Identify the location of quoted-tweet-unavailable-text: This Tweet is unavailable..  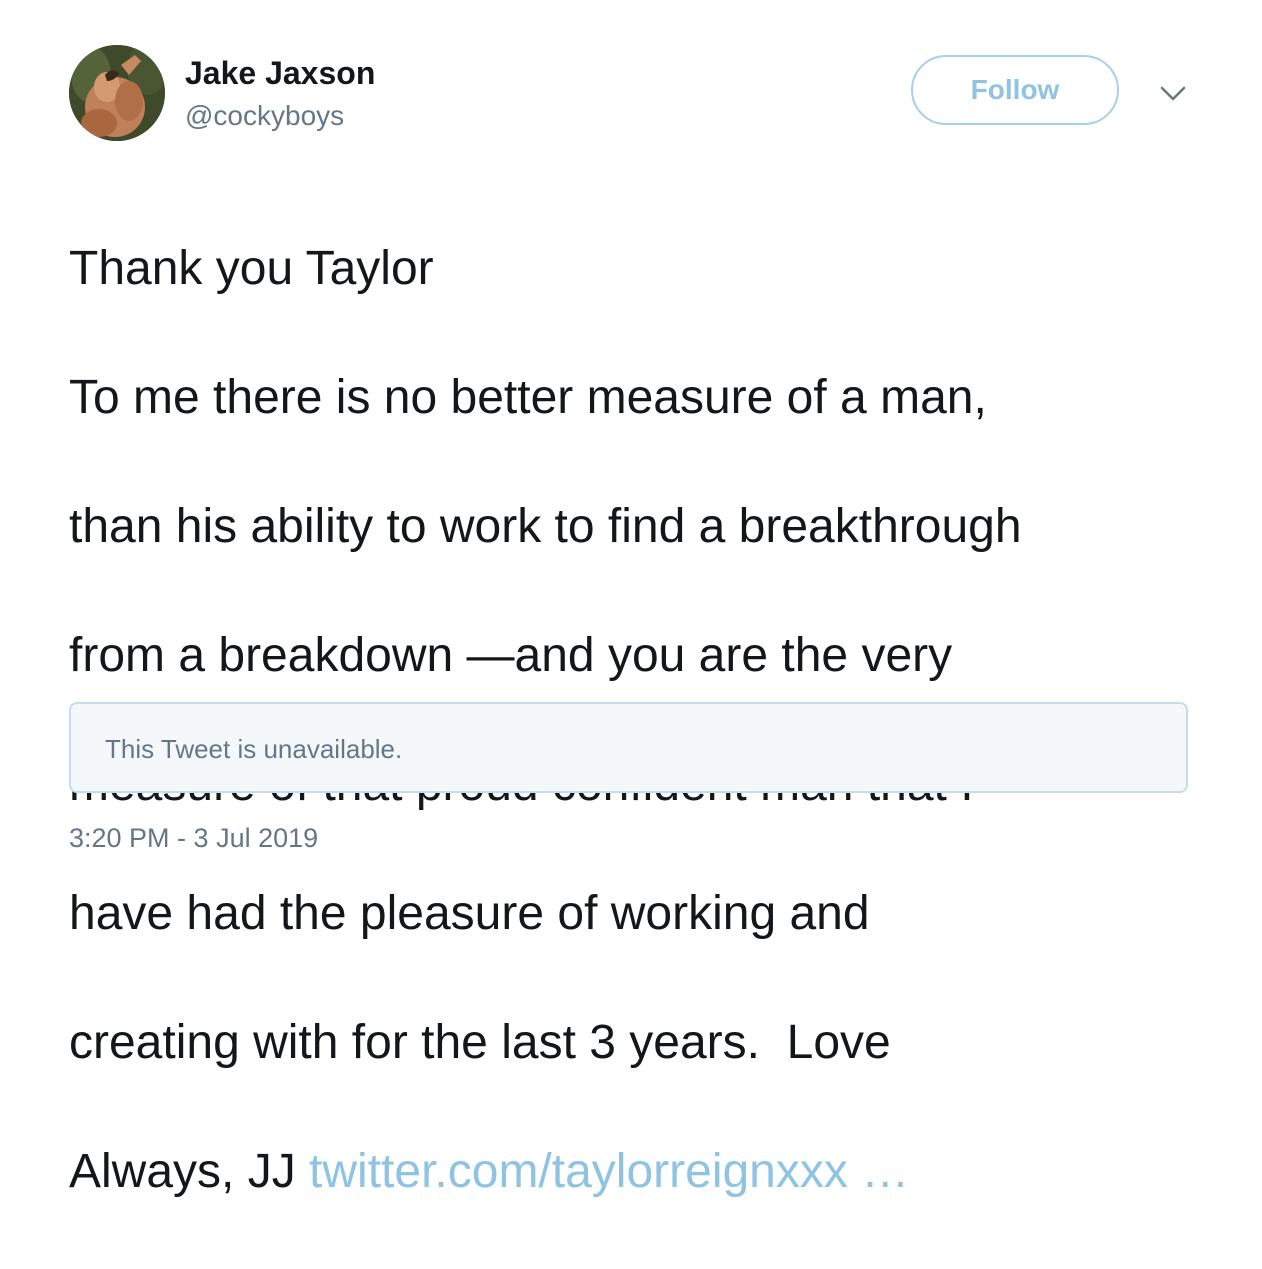
(254, 749).